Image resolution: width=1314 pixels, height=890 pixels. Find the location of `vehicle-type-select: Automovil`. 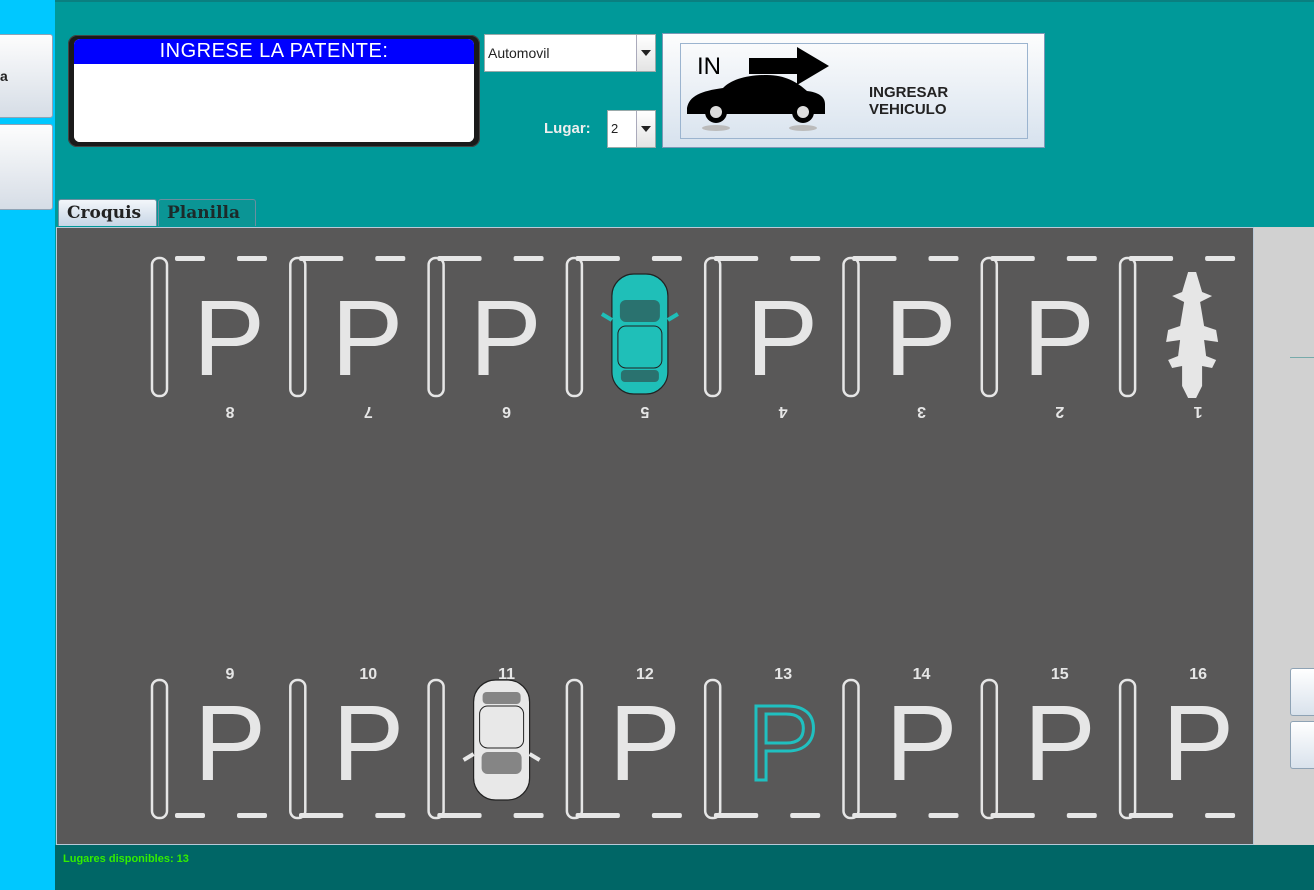

vehicle-type-select: Automovil is located at coordinates (570, 53).